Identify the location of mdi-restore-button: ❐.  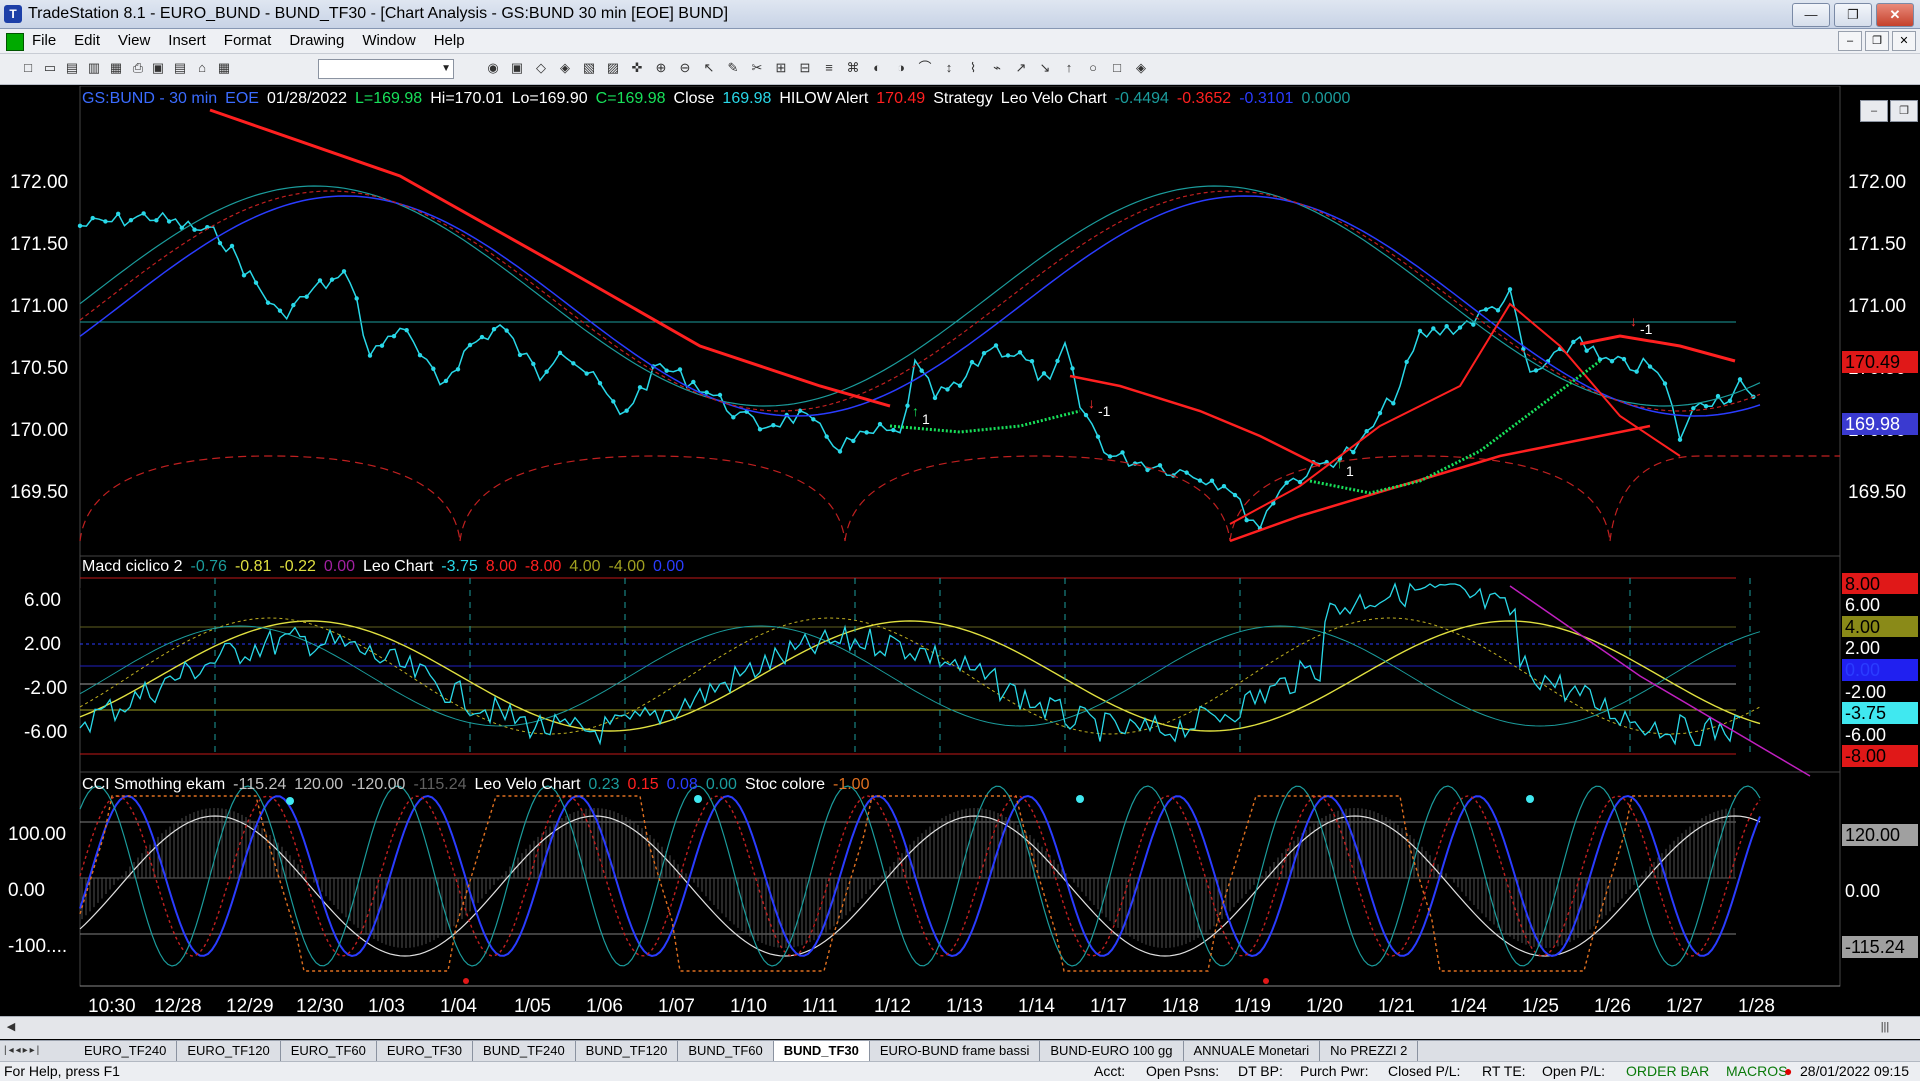
(1877, 41).